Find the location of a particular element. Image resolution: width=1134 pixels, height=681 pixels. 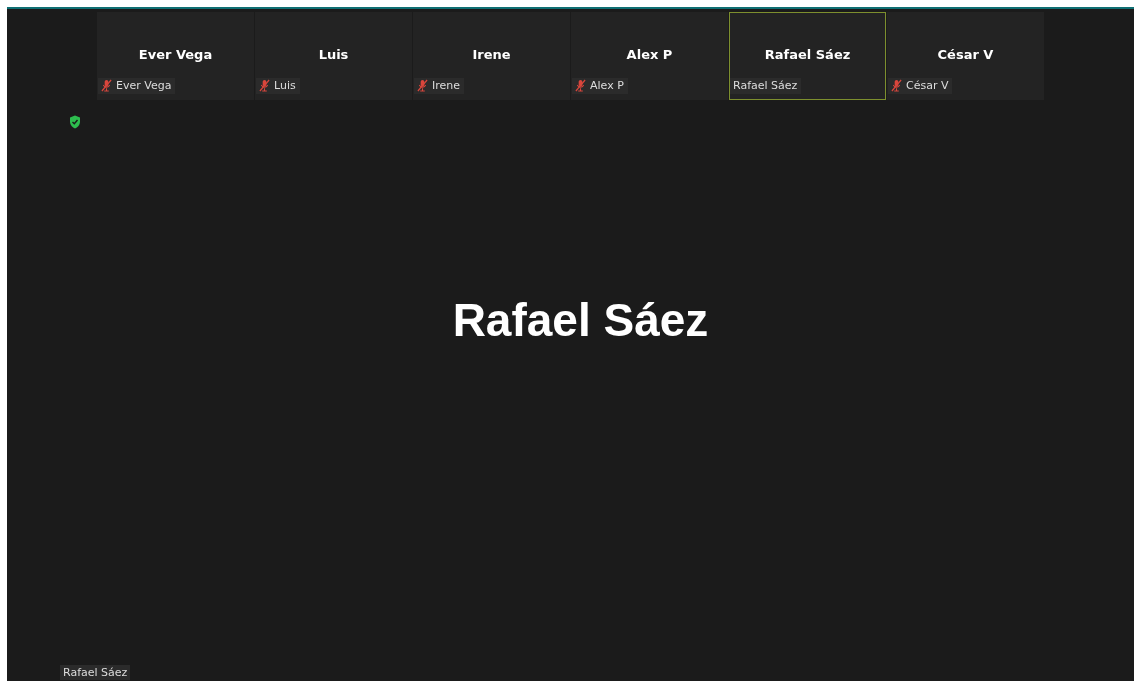

participant-tile: Alex P Alex P is located at coordinates (649, 56).